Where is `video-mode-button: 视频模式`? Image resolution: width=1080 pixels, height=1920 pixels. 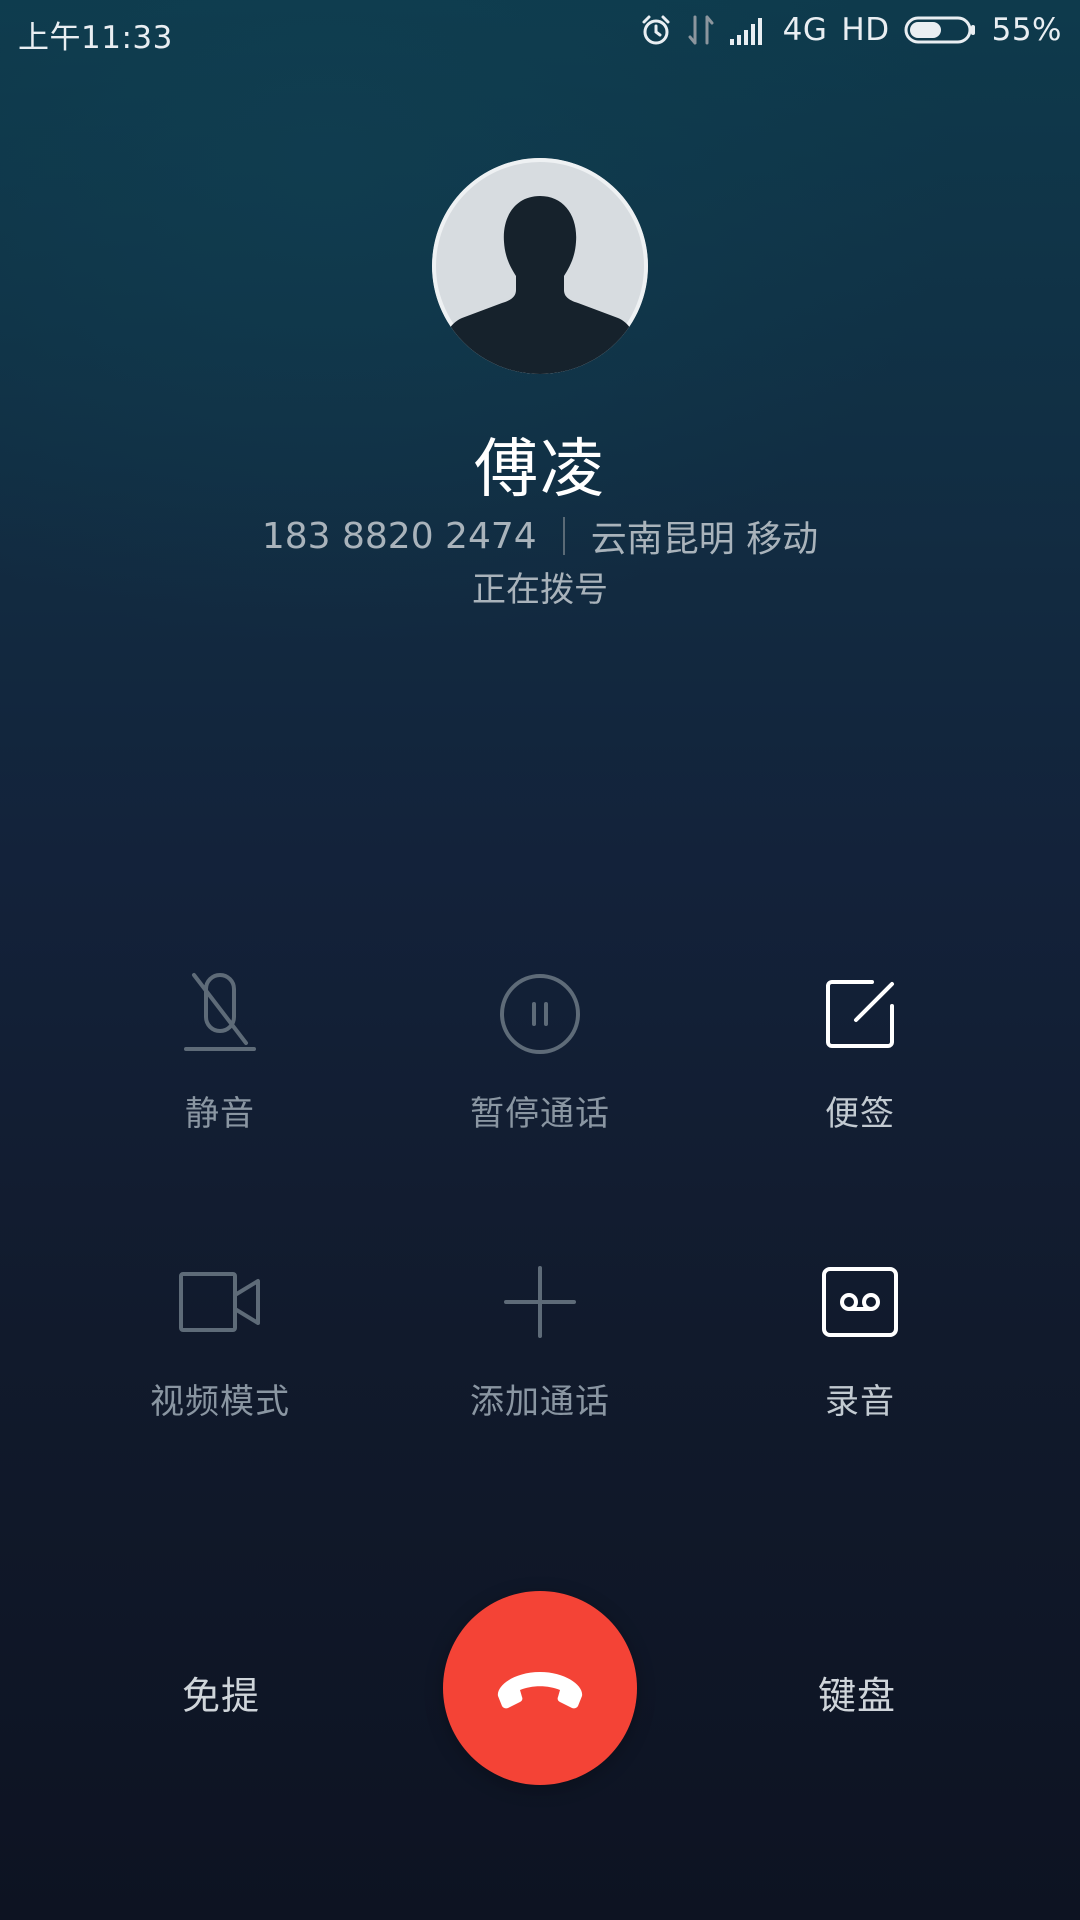
video-mode-button: 视频模式 is located at coordinates (220, 1338).